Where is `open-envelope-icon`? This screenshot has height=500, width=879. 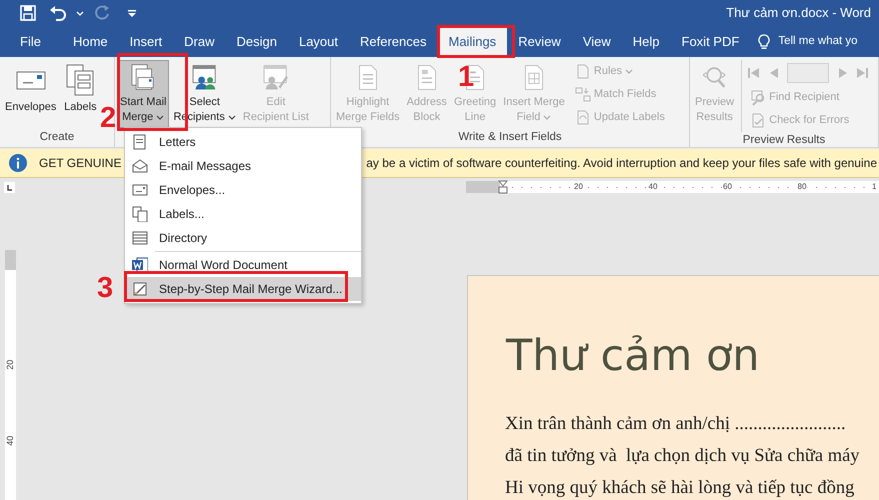
open-envelope-icon is located at coordinates (140, 166).